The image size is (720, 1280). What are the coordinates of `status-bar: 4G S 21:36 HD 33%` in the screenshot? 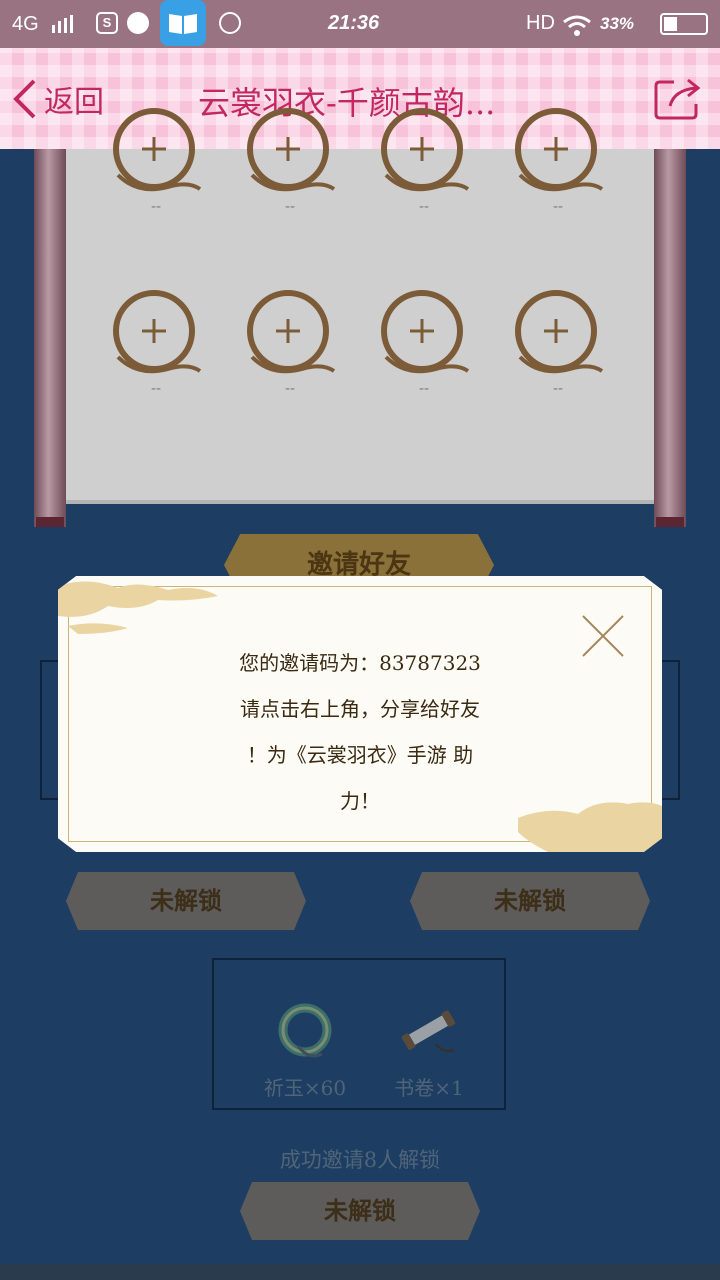 It's located at (360, 24).